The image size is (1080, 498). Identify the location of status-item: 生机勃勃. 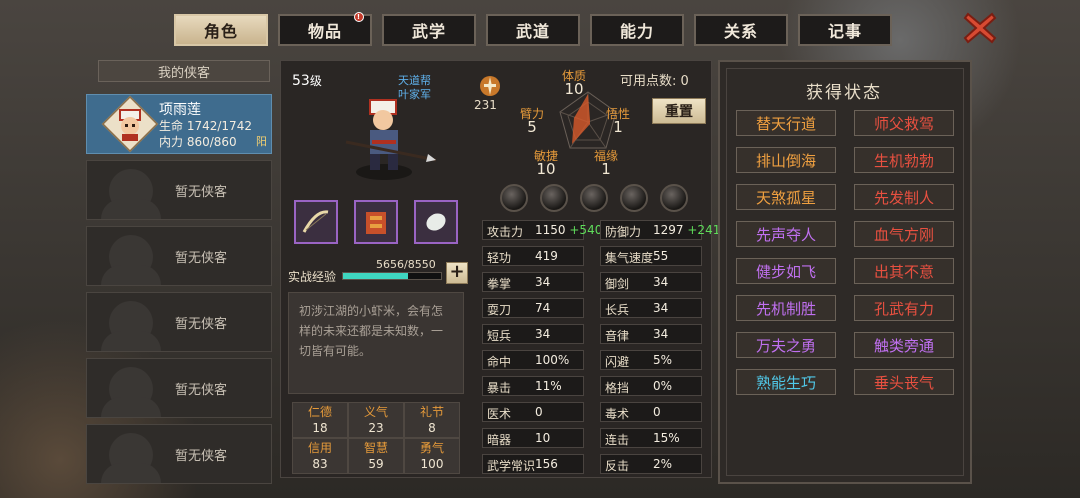
(904, 160).